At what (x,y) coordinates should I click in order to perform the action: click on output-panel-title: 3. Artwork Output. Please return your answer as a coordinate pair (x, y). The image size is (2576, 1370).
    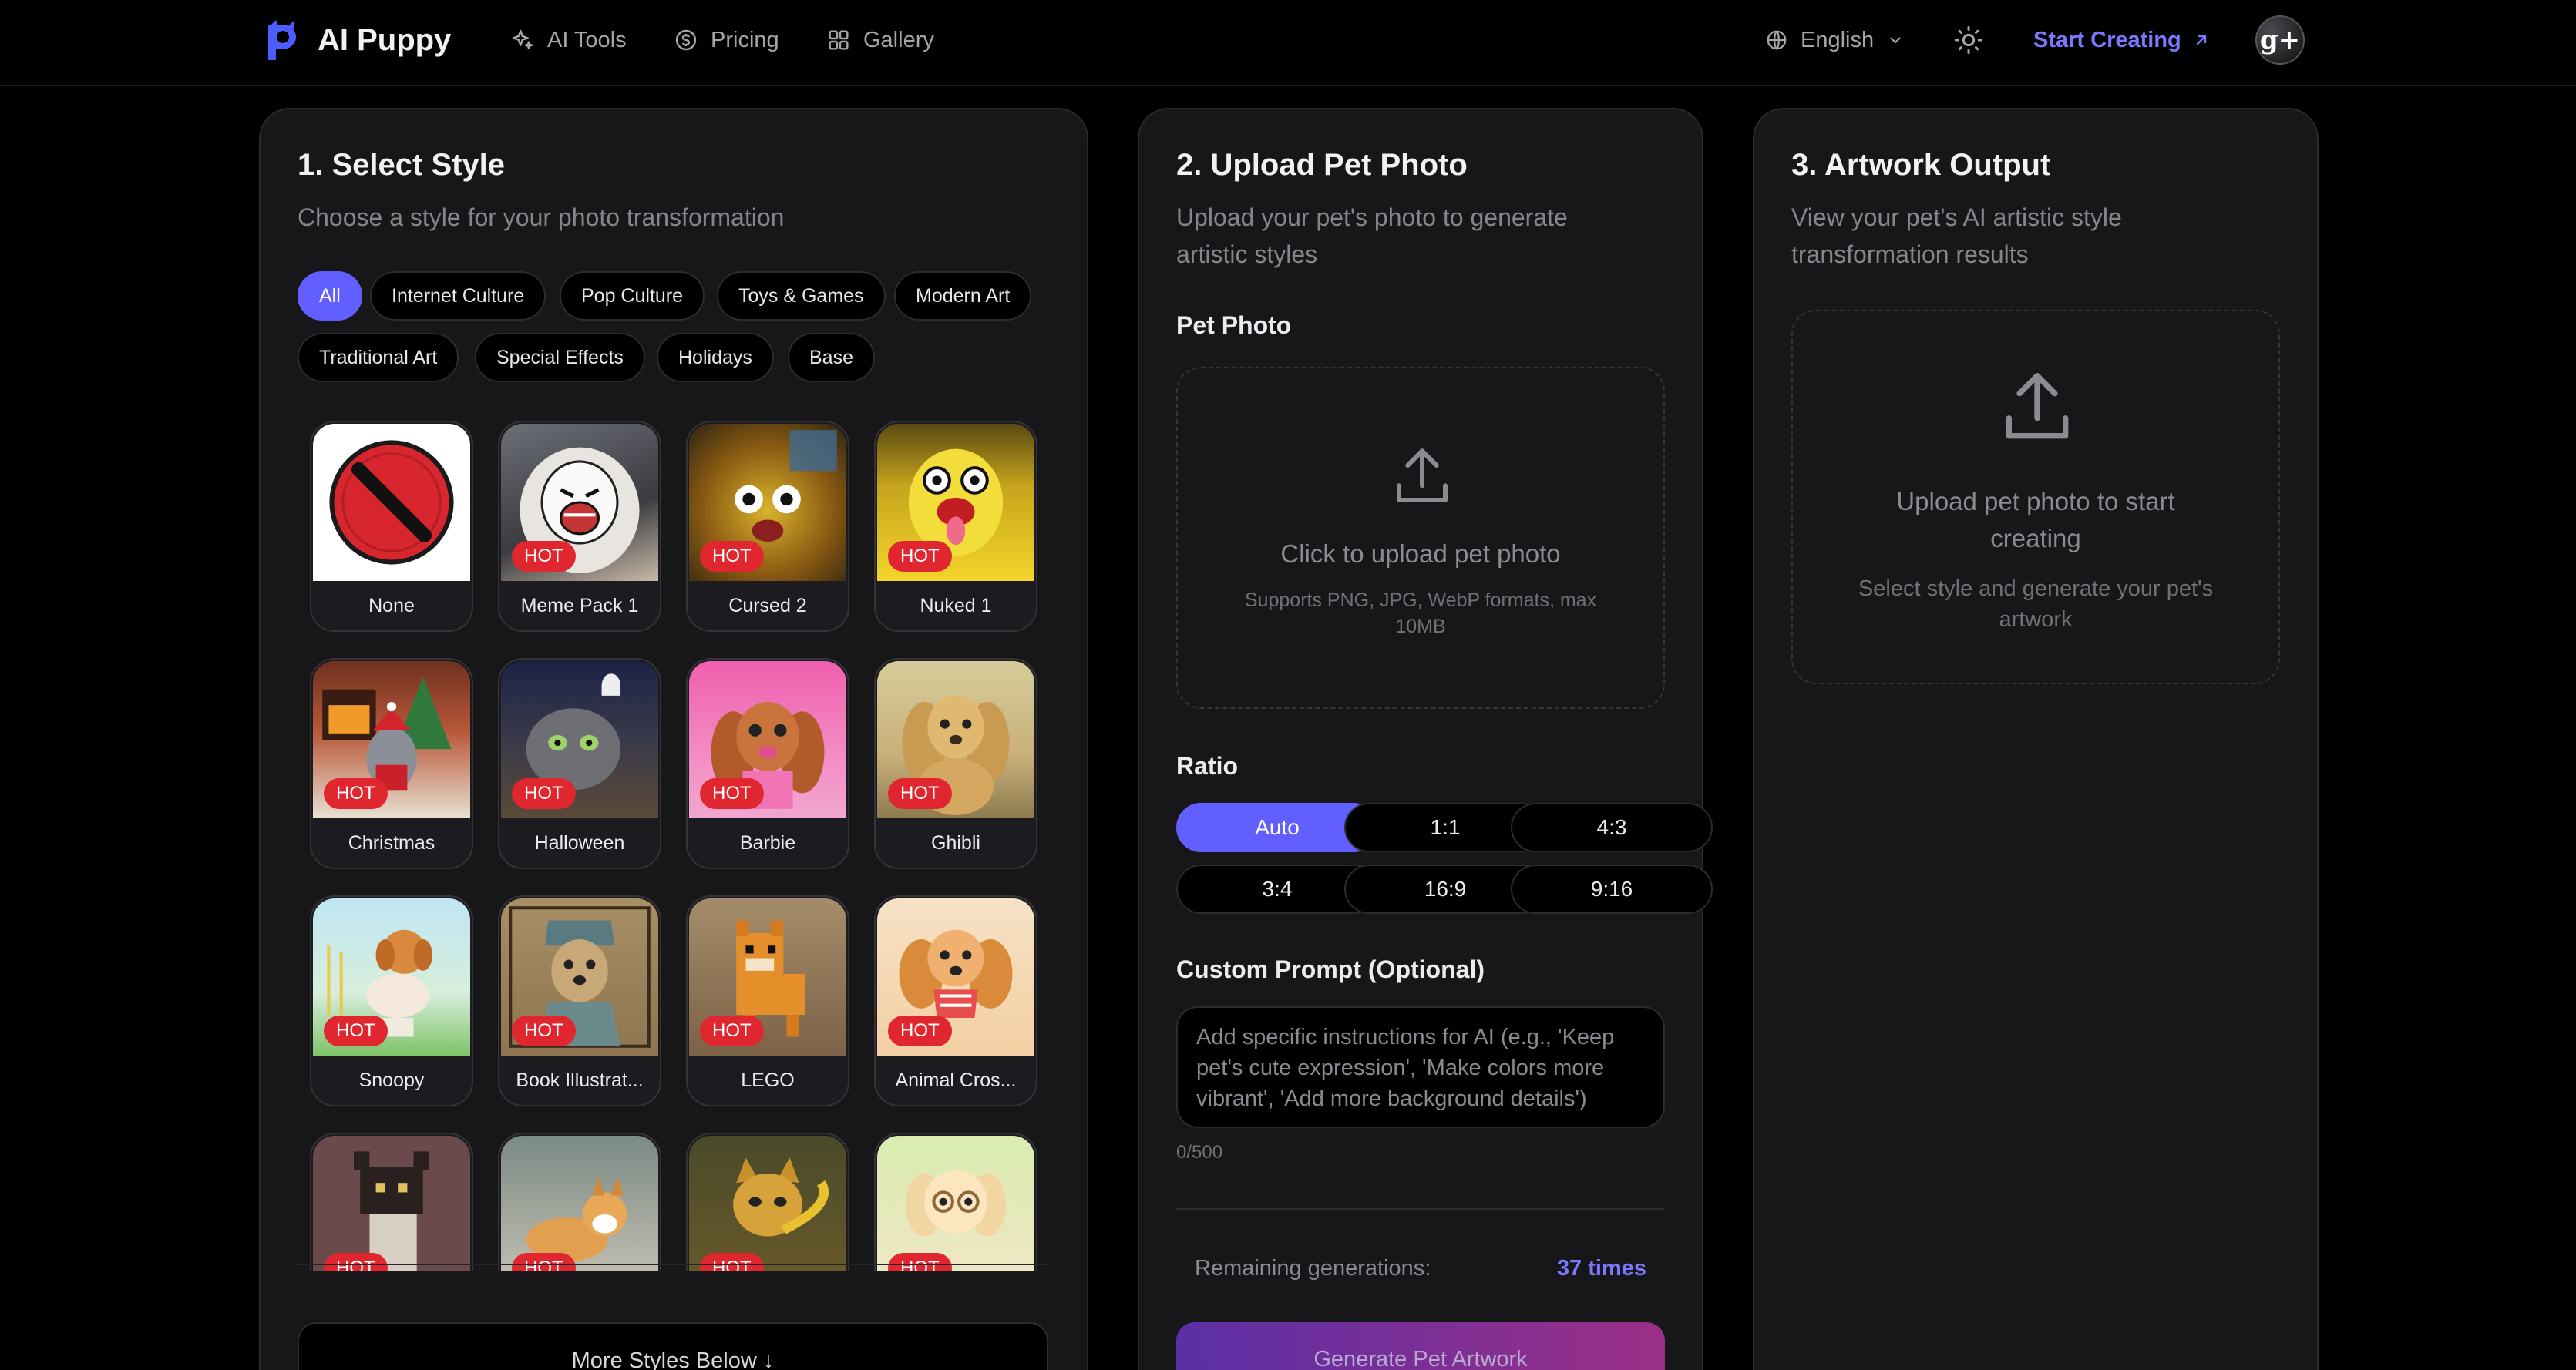
    Looking at the image, I should click on (1921, 165).